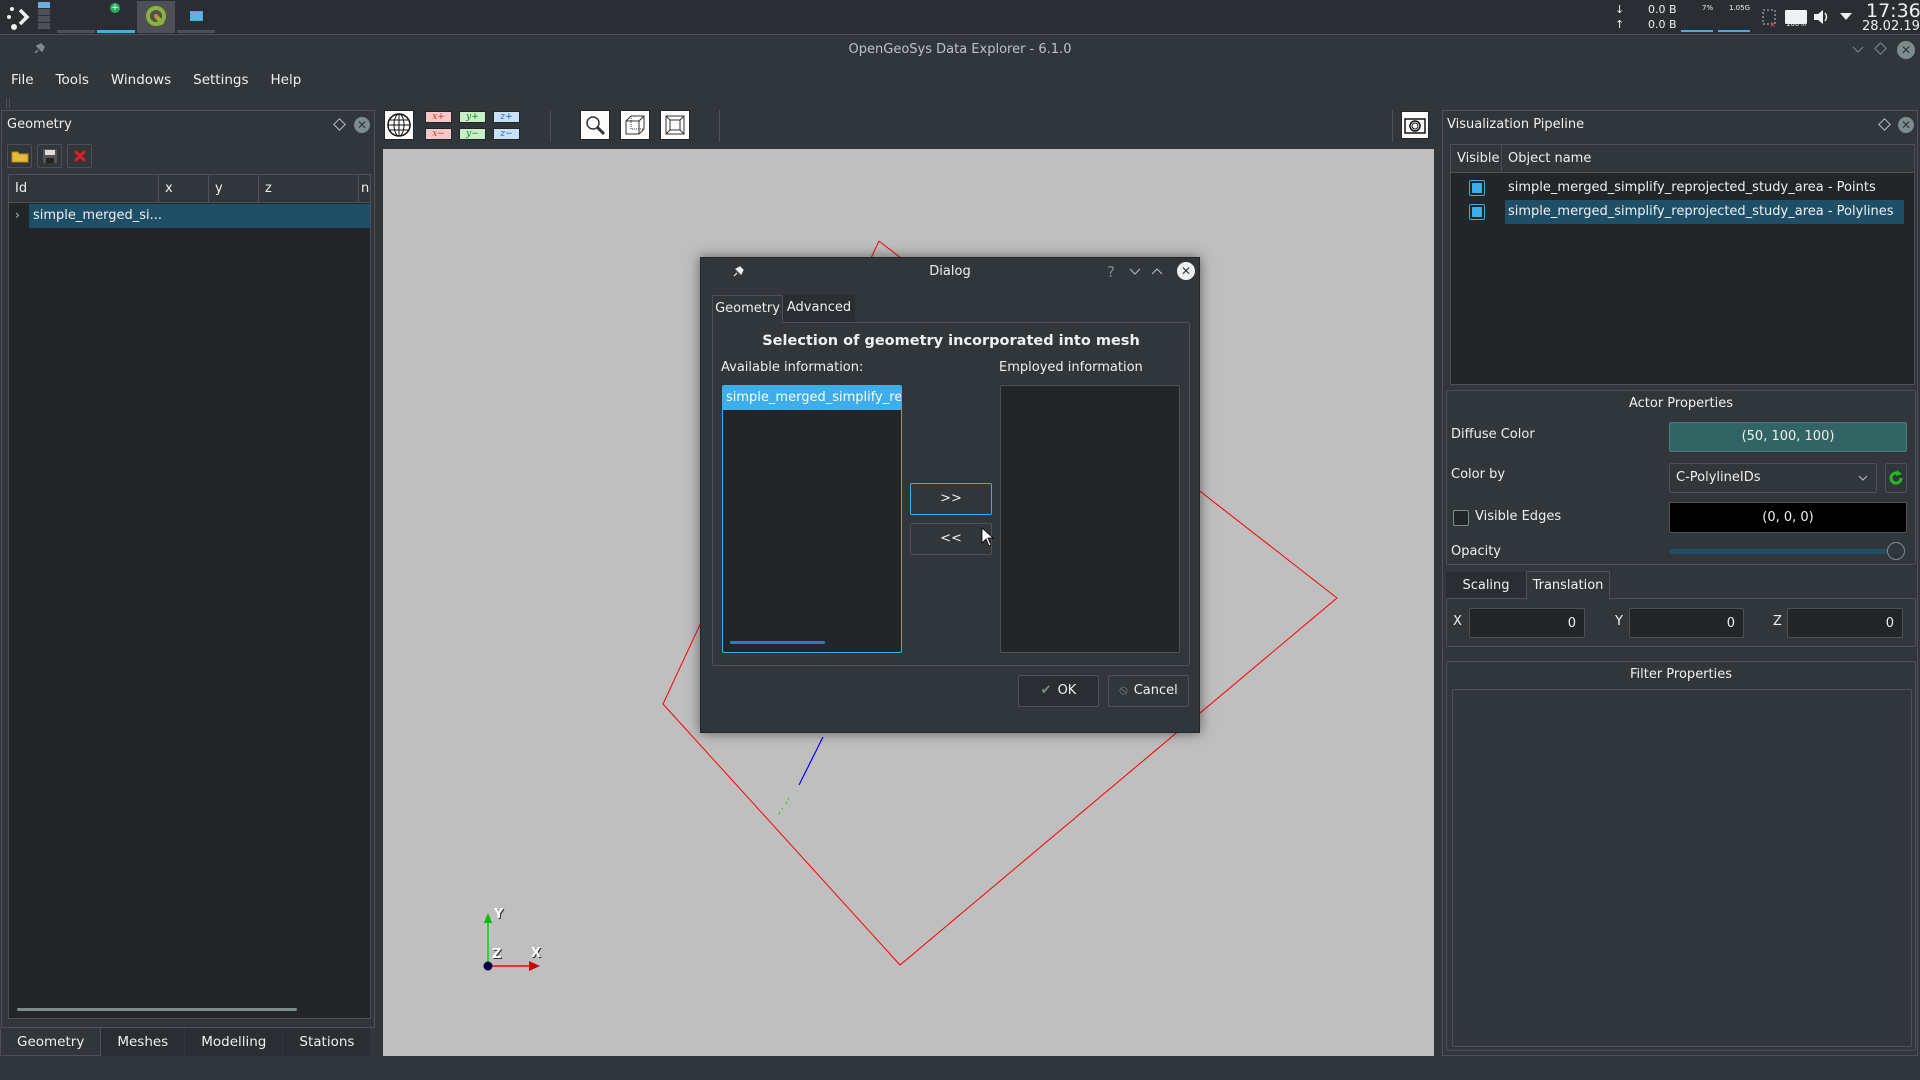 The width and height of the screenshot is (1920, 1080). What do you see at coordinates (196, 17) in the screenshot?
I see `taskbar-task-window` at bounding box center [196, 17].